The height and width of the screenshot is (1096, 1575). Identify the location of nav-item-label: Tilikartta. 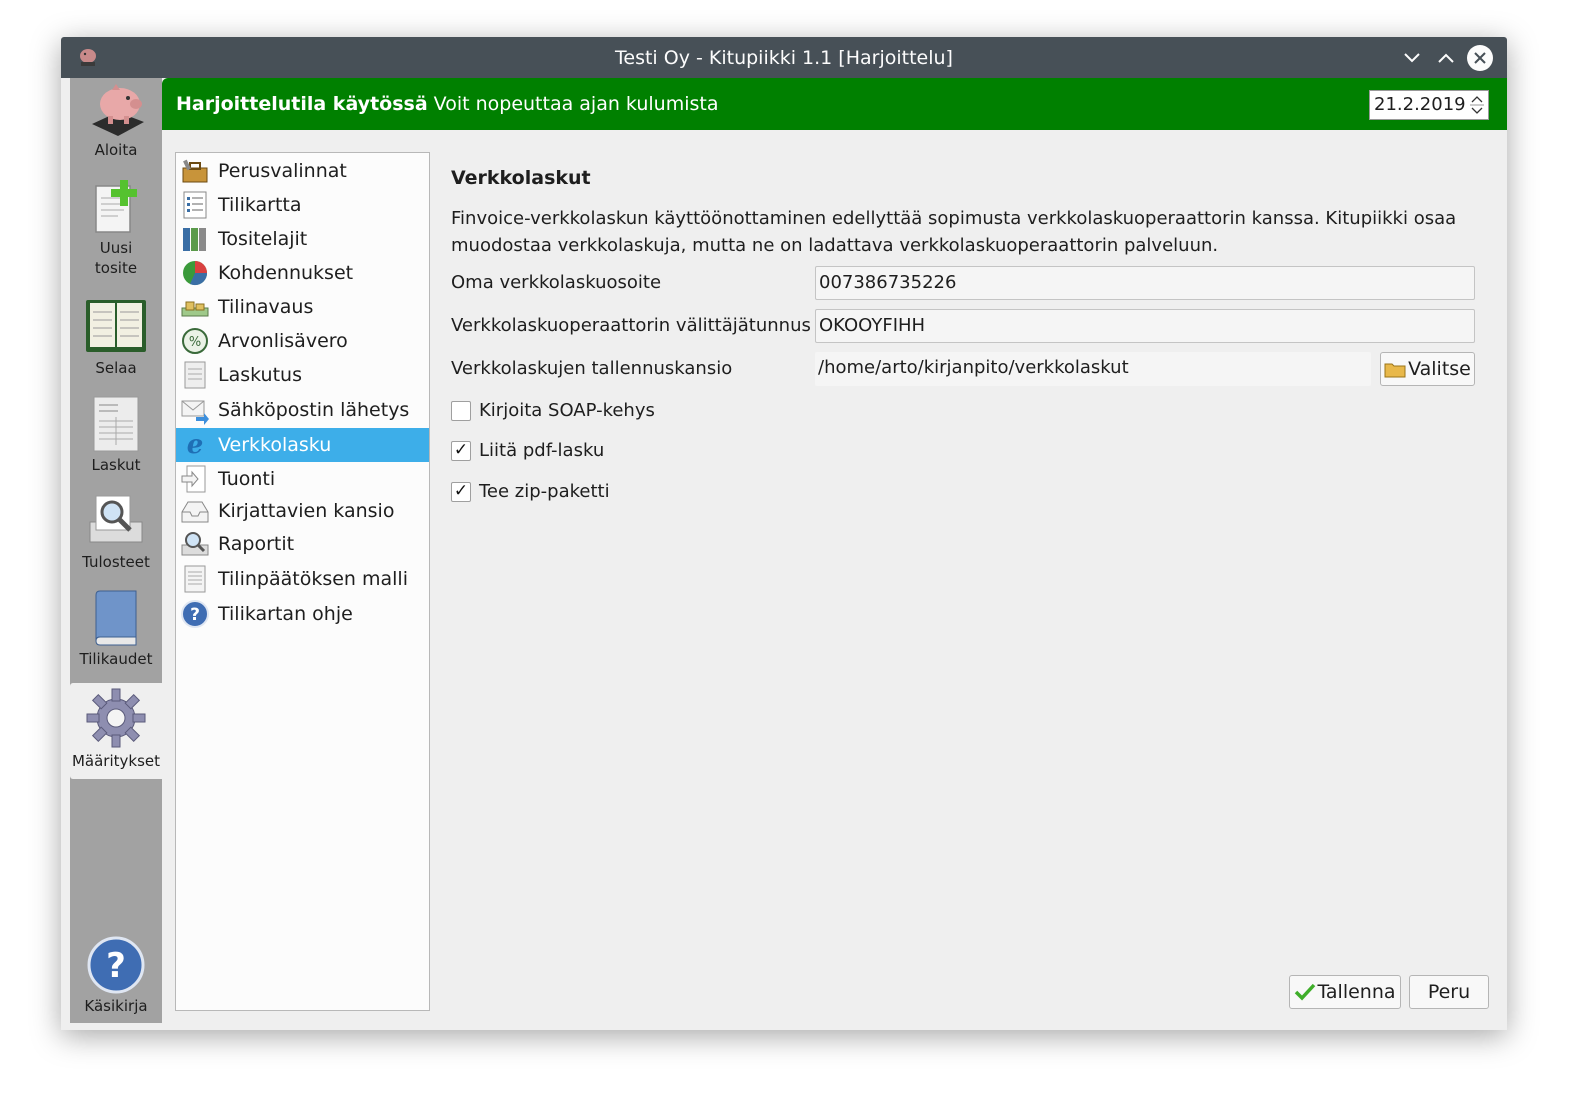
(260, 205).